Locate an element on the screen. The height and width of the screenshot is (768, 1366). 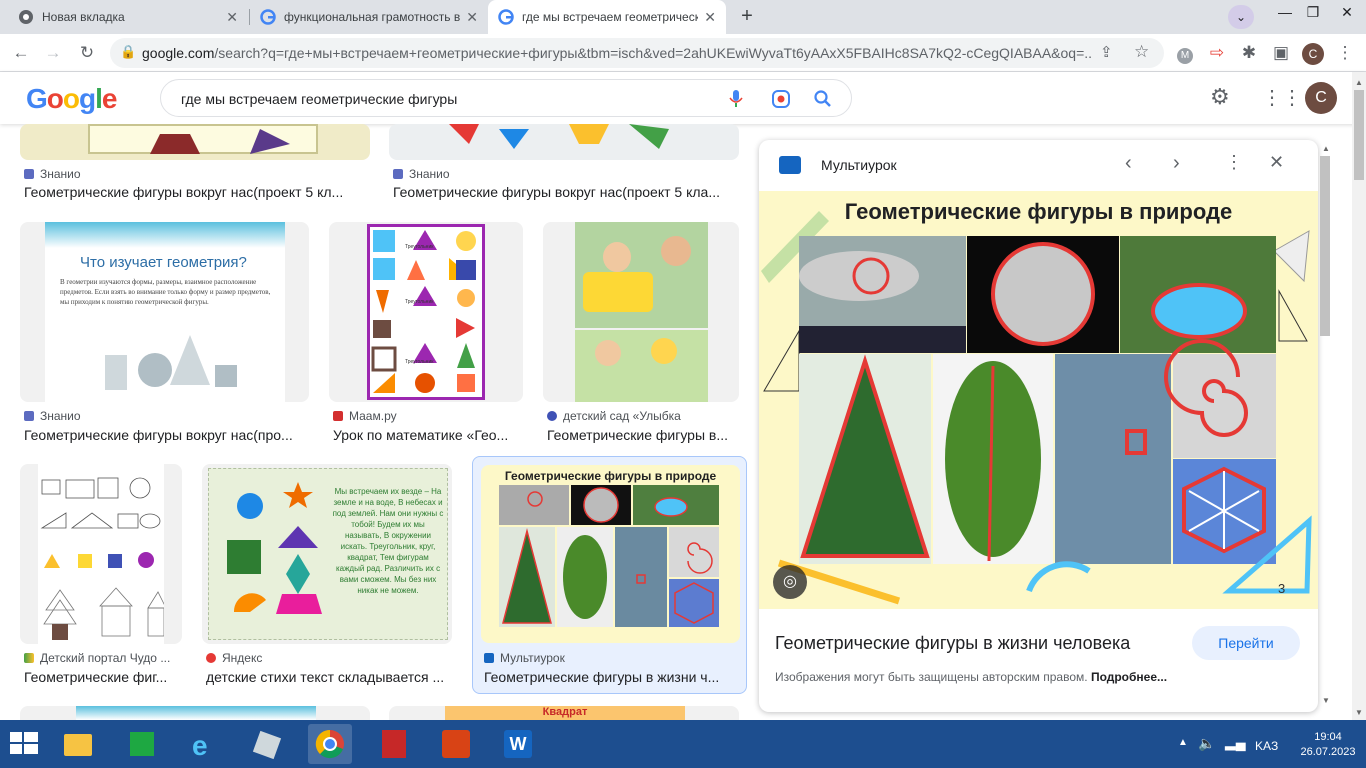
extension-arrow-icon: ⇨ is located at coordinates (1217, 53).